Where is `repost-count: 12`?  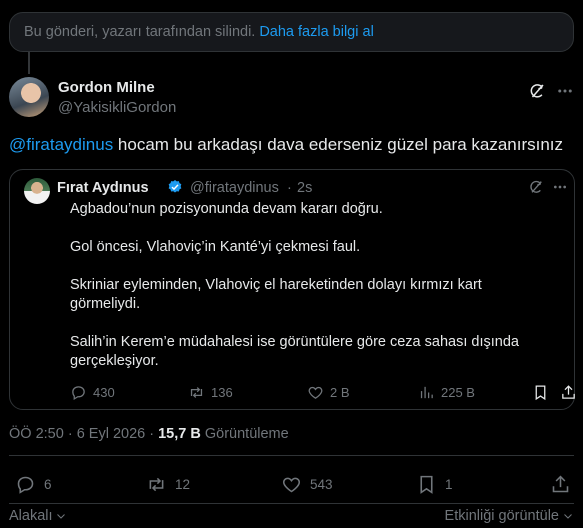
repost-count: 12 is located at coordinates (183, 484).